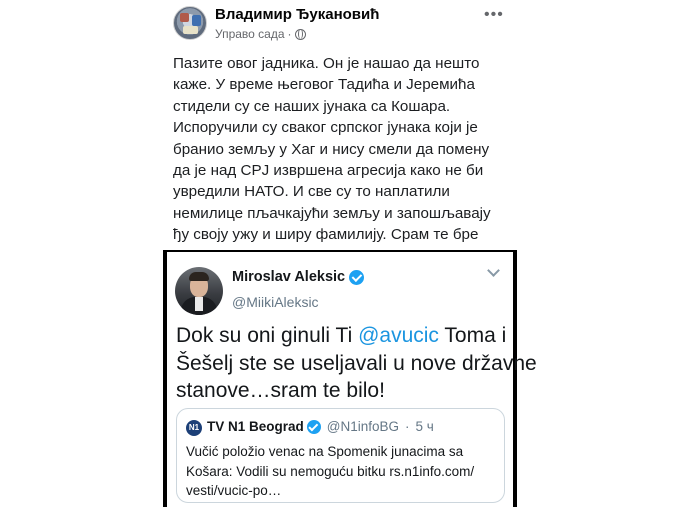 This screenshot has width=676, height=507. What do you see at coordinates (190, 23) in the screenshot?
I see `avatar-icon` at bounding box center [190, 23].